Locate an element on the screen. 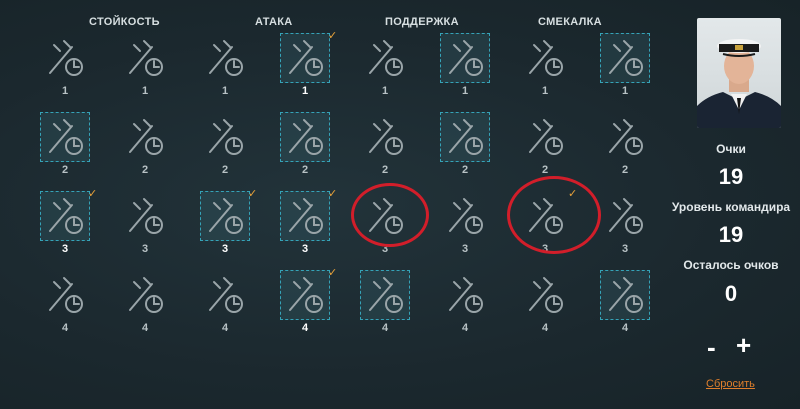  skill-smoke-upgrade is located at coordinates (385, 137).